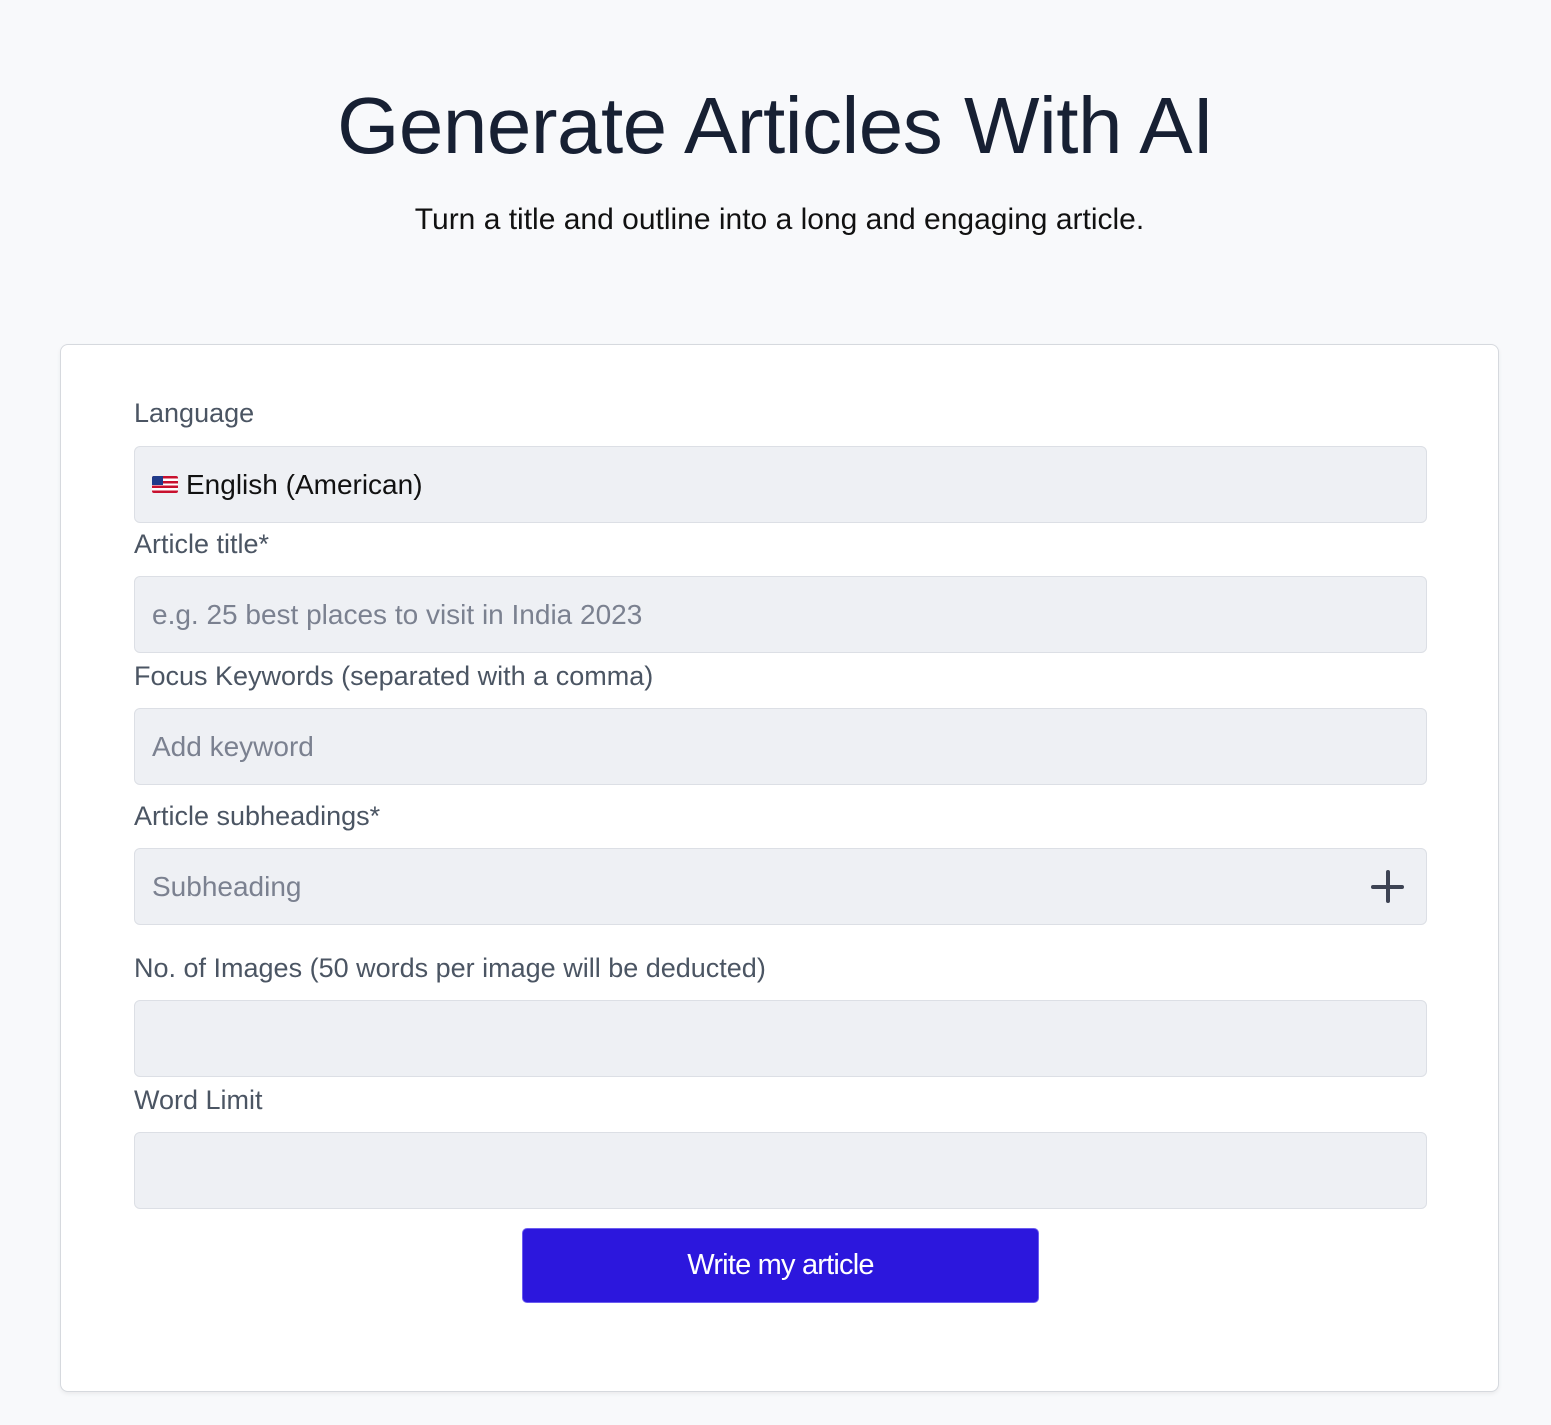  What do you see at coordinates (165, 484) in the screenshot?
I see `us-flag-icon` at bounding box center [165, 484].